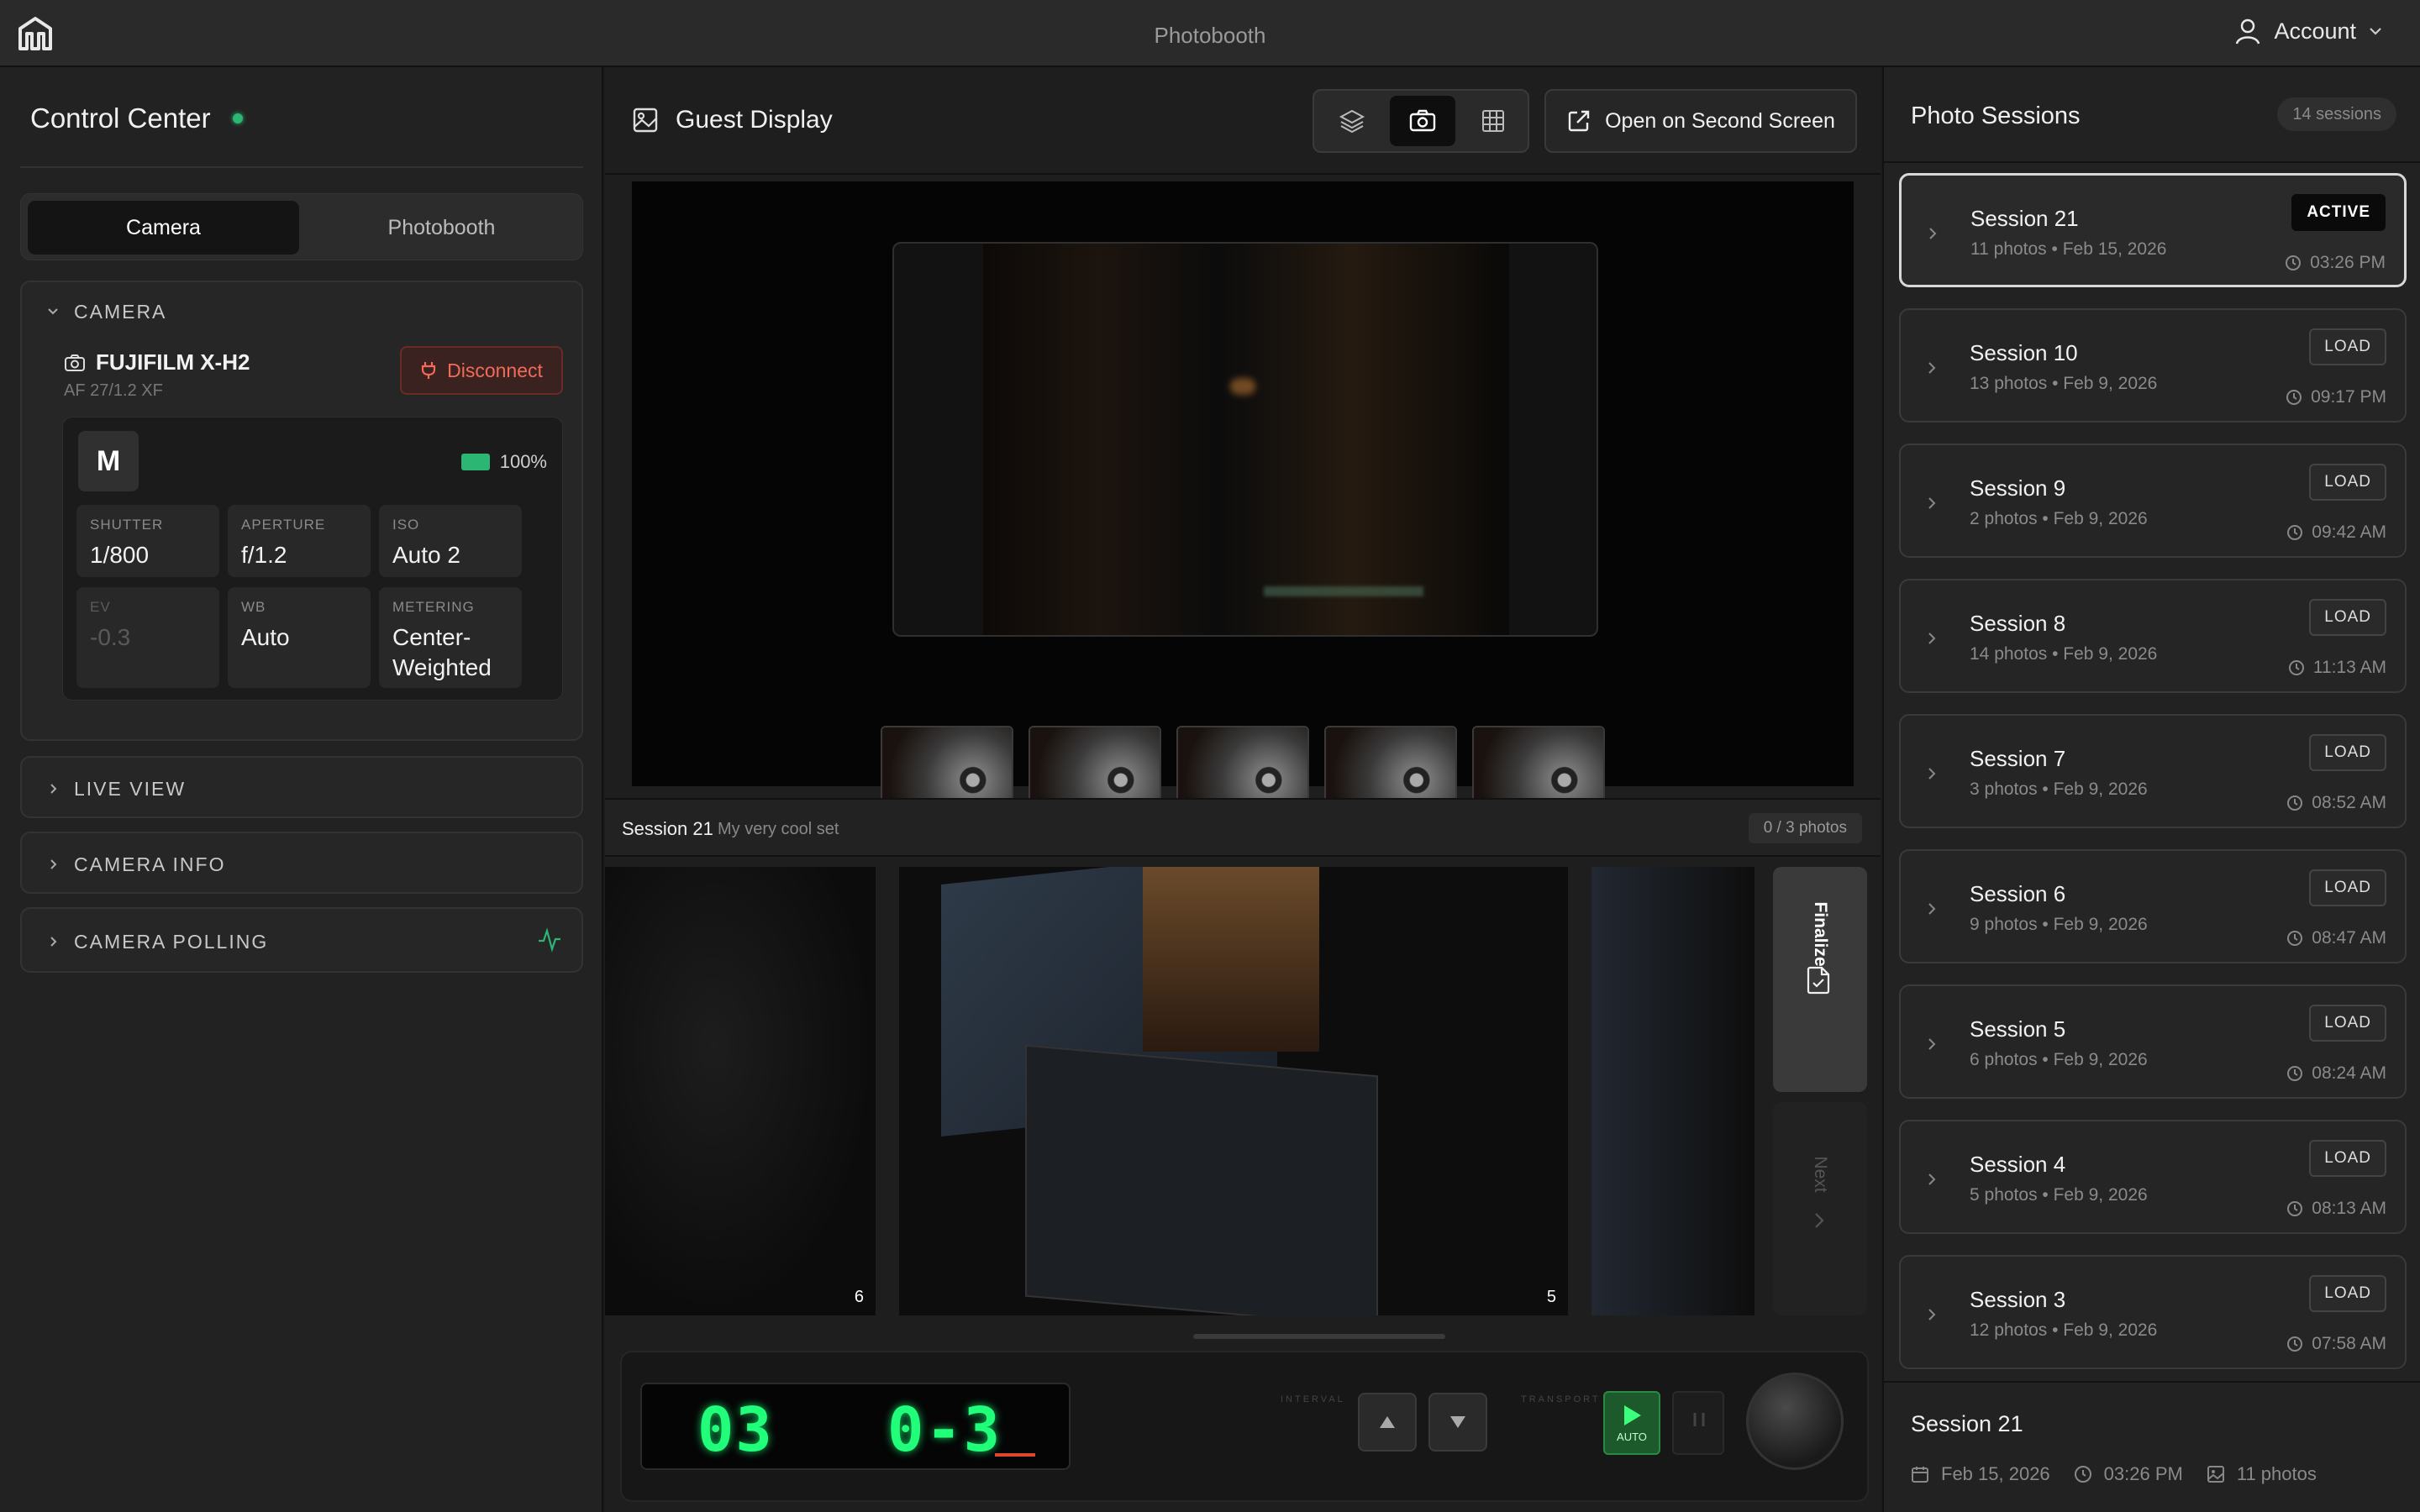  What do you see at coordinates (2059, 518) in the screenshot?
I see `session-details: 2 photos • Feb 9, 2026` at bounding box center [2059, 518].